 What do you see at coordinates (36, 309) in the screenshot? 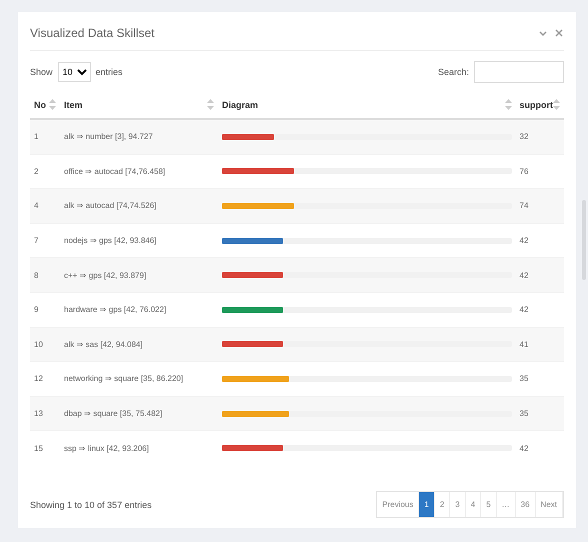
I see `row-number: 9` at bounding box center [36, 309].